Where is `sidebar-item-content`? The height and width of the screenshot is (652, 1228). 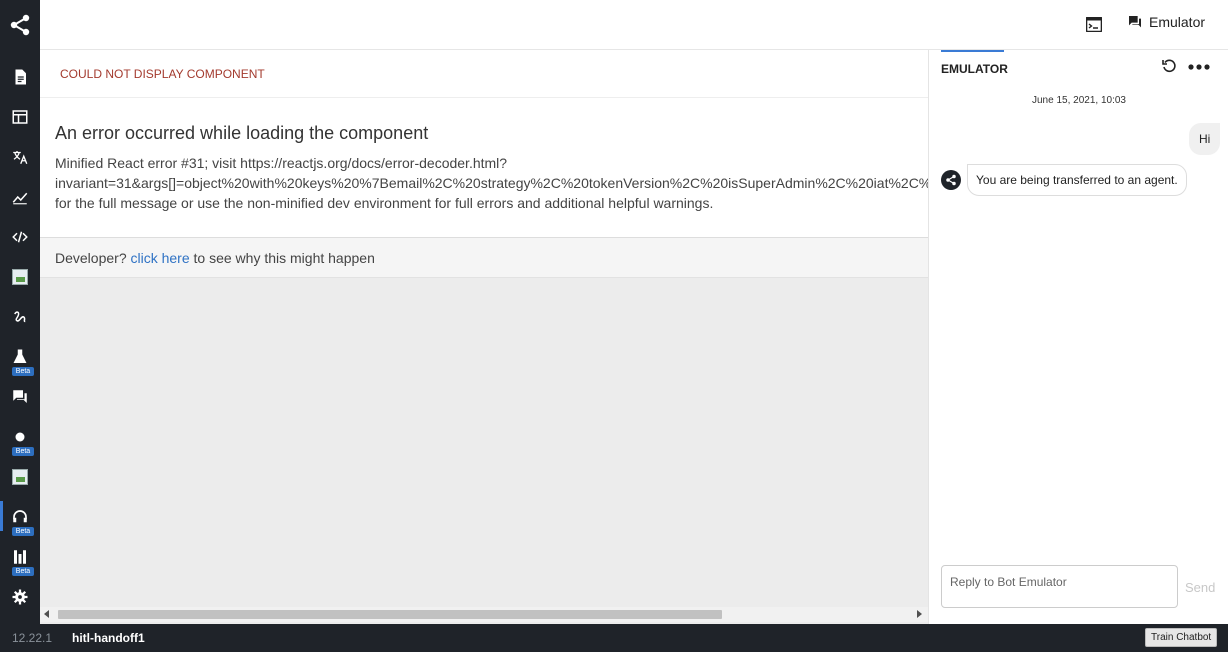
sidebar-item-content is located at coordinates (20, 77).